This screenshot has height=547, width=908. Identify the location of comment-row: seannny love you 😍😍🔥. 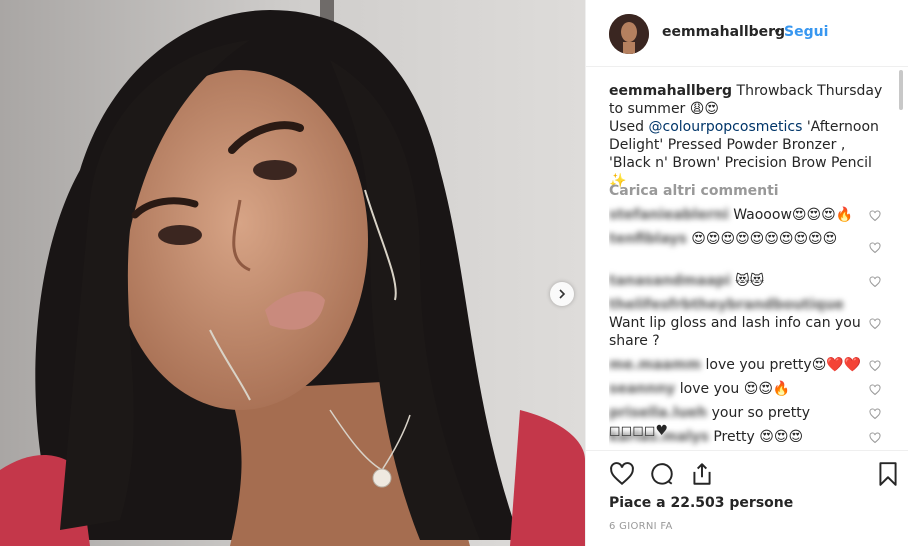
(736, 389).